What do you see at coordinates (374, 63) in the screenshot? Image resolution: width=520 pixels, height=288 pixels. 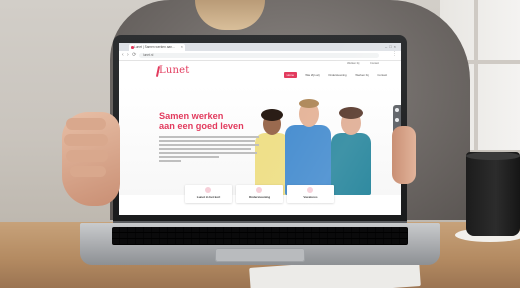 I see `top-link: Contact` at bounding box center [374, 63].